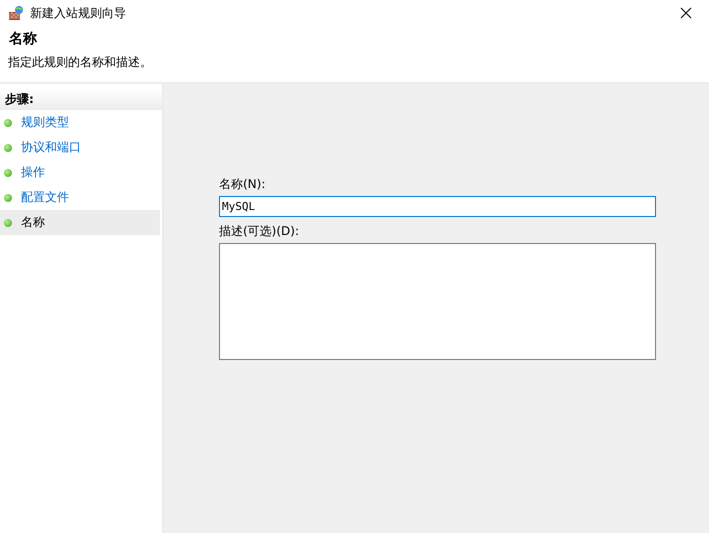  Describe the element at coordinates (16, 13) in the screenshot. I see `firewall-icon` at that location.